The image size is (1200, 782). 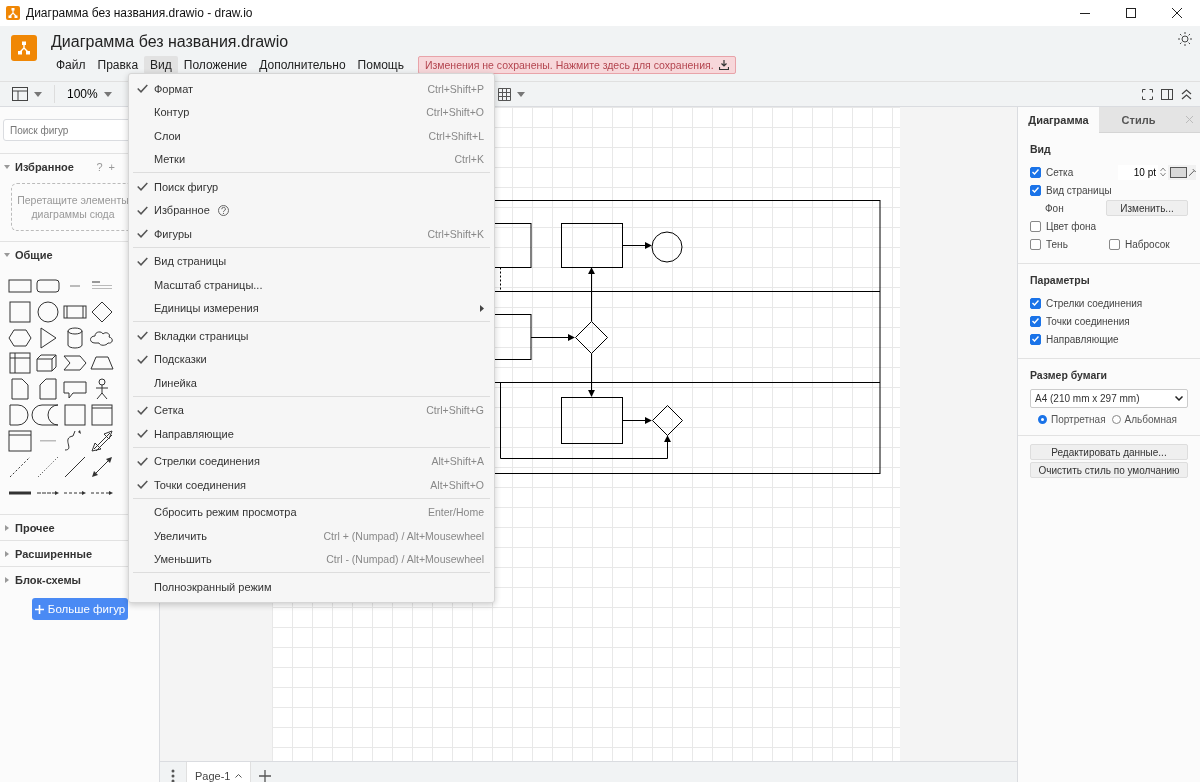 What do you see at coordinates (1072, 419) in the screenshot?
I see `orientation-radio: Портретная` at bounding box center [1072, 419].